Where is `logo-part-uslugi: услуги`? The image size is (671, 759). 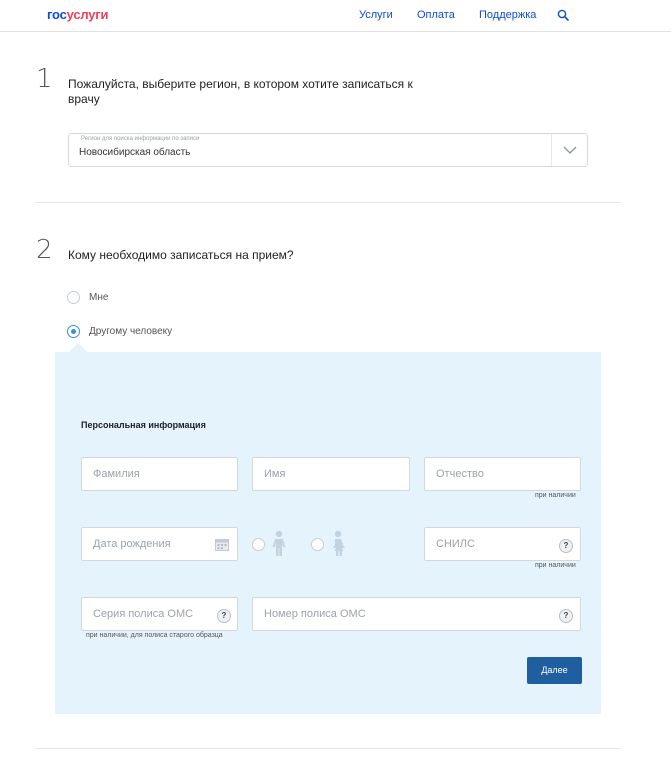 logo-part-uslugi: услуги is located at coordinates (87, 14).